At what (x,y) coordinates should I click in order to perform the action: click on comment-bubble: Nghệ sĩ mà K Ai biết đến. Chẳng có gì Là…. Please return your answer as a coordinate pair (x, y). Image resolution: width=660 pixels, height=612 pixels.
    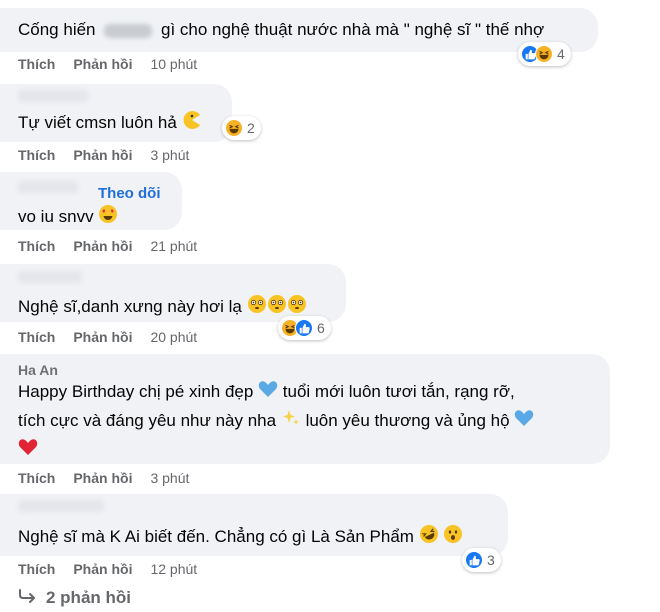
    Looking at the image, I should click on (254, 525).